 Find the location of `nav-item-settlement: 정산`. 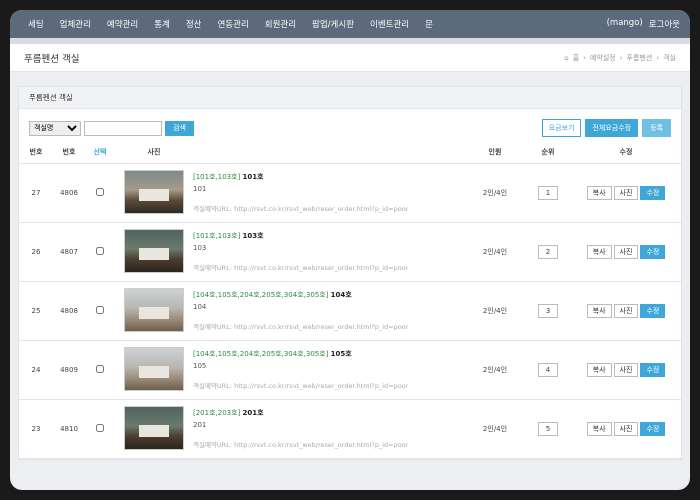

nav-item-settlement: 정산 is located at coordinates (194, 24).